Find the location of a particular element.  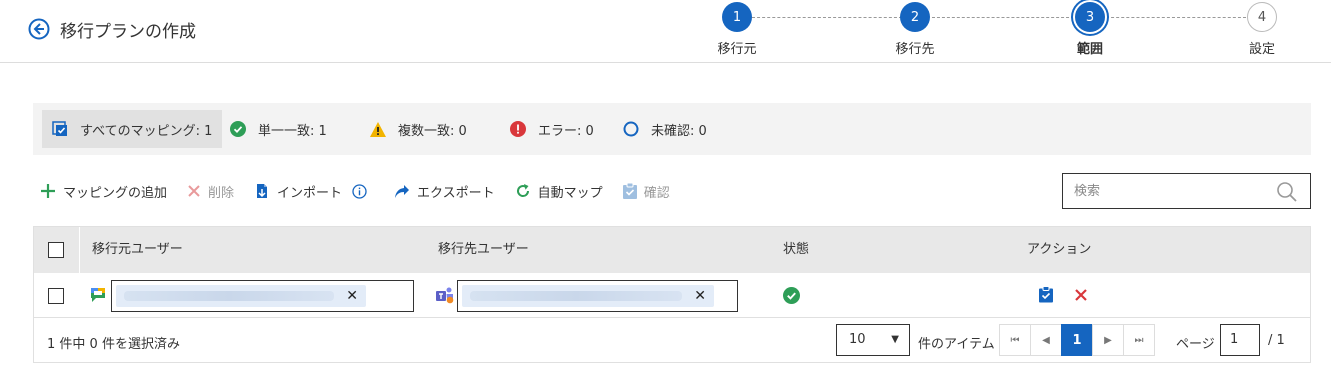

filter-label: 単一一致: 1 is located at coordinates (292, 131).